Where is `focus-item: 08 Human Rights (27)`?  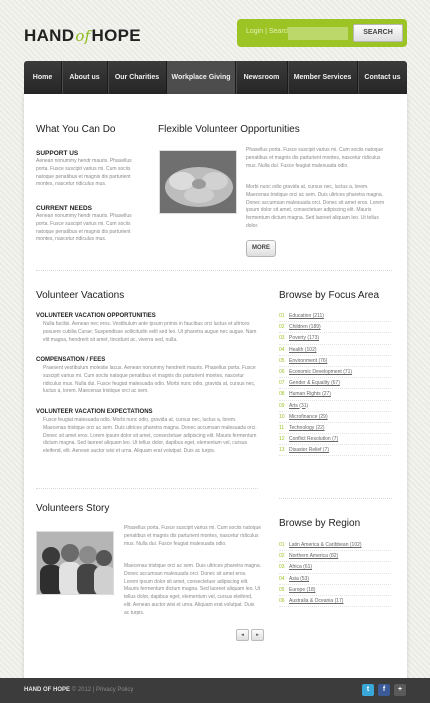 focus-item: 08 Human Rights (27) is located at coordinates (335, 395).